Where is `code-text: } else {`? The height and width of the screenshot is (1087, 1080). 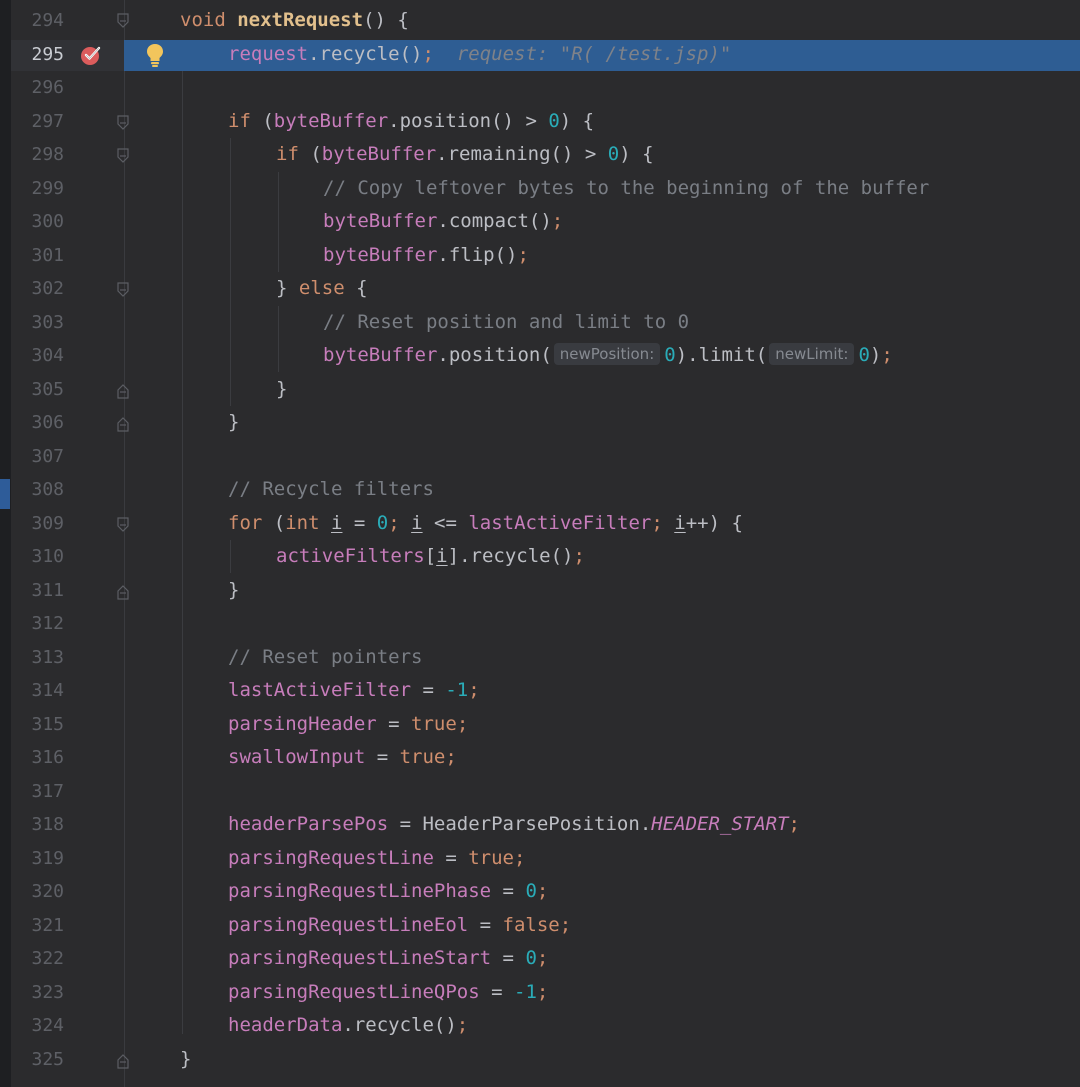
code-text: } else { is located at coordinates (322, 289).